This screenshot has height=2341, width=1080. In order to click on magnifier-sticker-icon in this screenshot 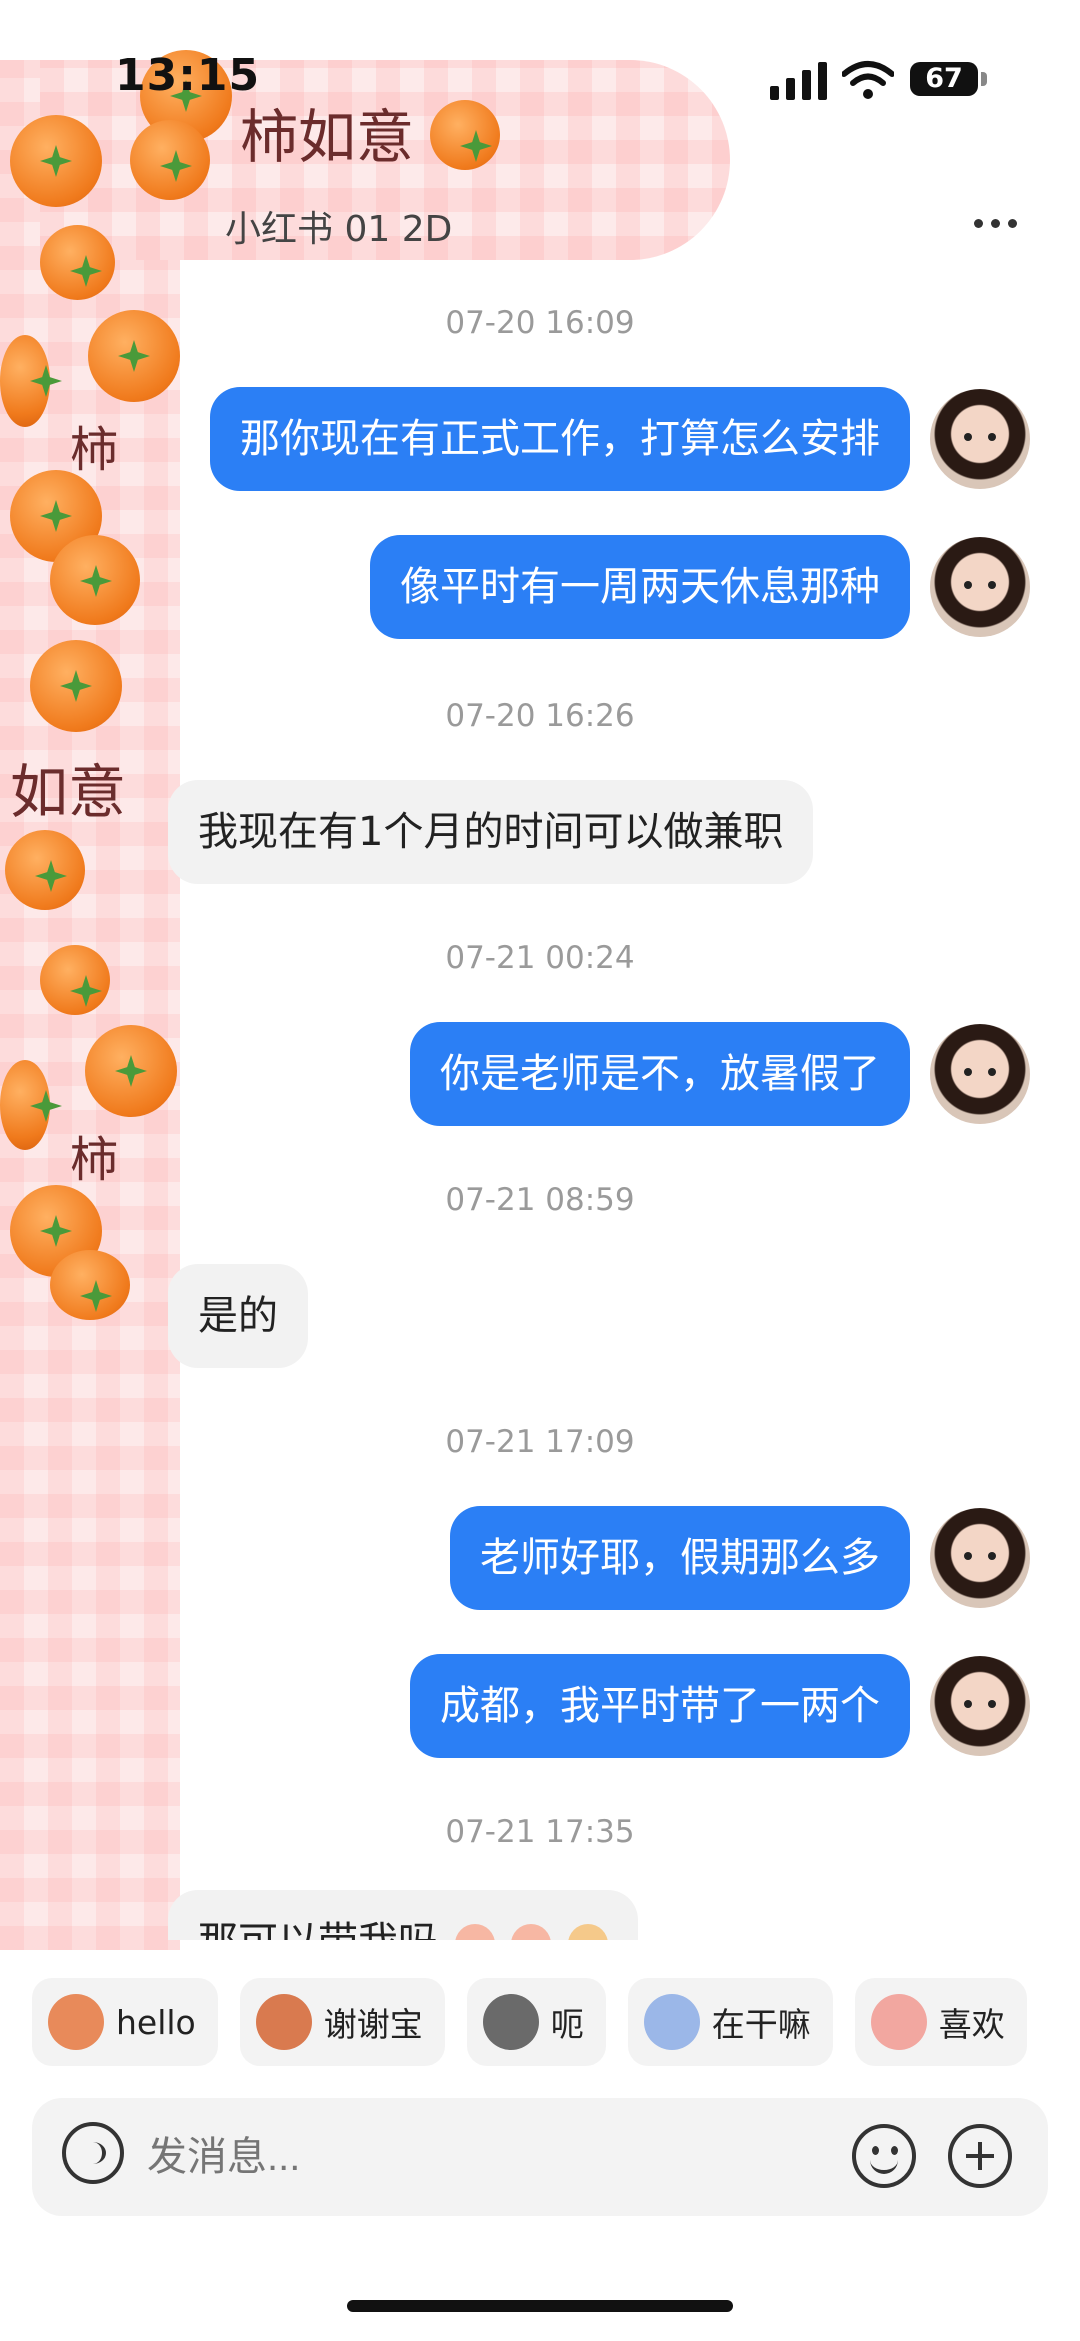, I will do `click(671, 2022)`.